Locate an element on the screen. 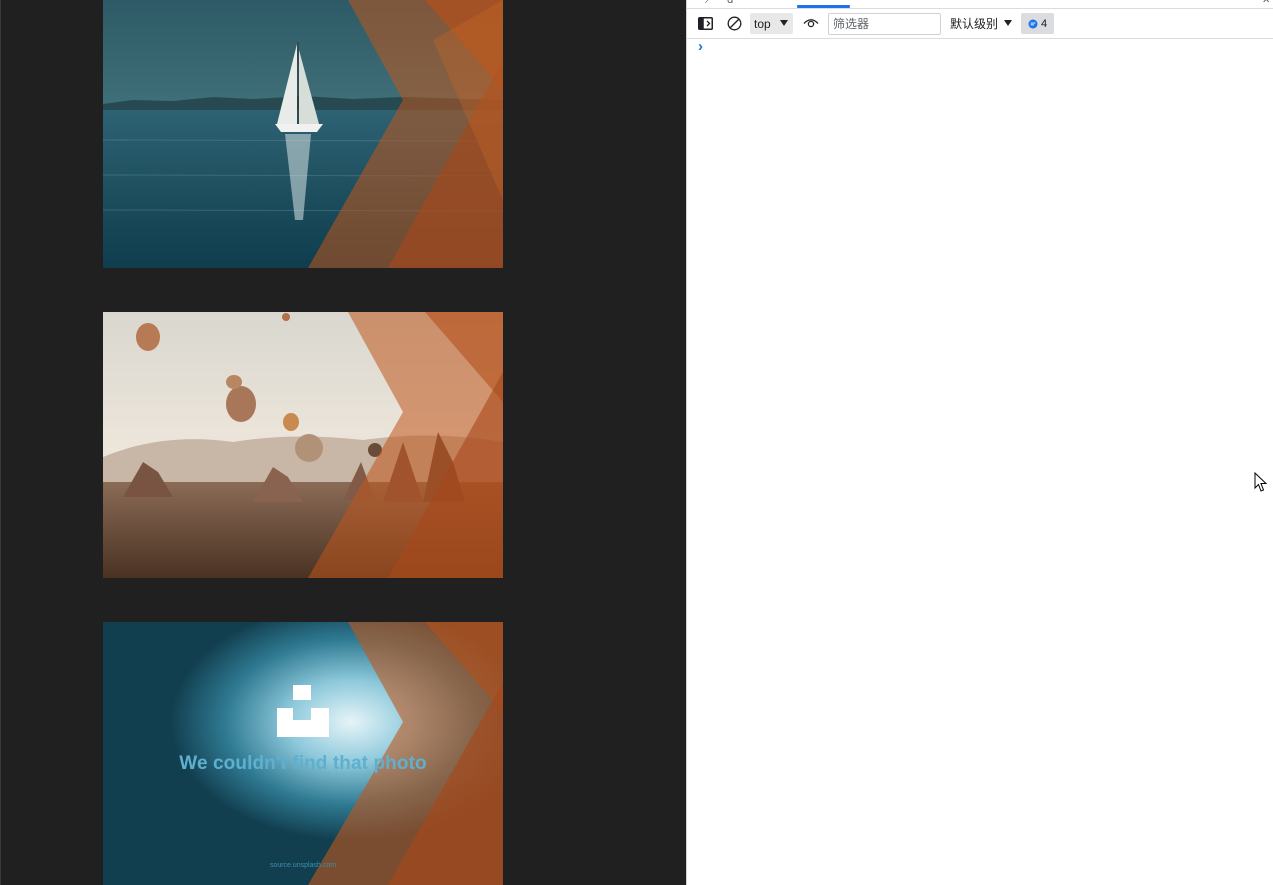 Image resolution: width=1273 pixels, height=885 pixels. console-toolbar: top 默认级别 4 is located at coordinates (980, 24).